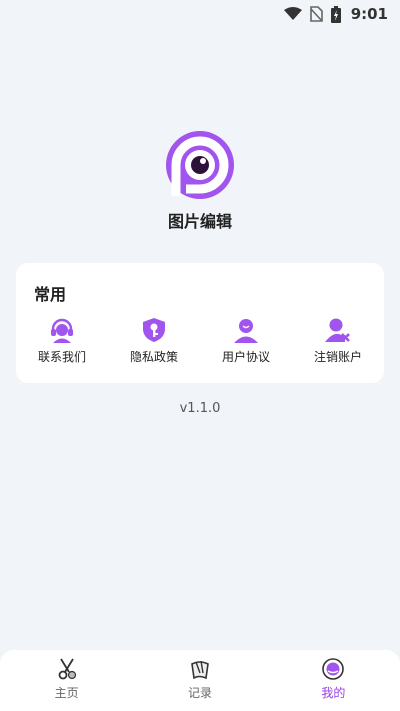 This screenshot has width=400, height=711. What do you see at coordinates (200, 165) in the screenshot?
I see `app-logo-icon` at bounding box center [200, 165].